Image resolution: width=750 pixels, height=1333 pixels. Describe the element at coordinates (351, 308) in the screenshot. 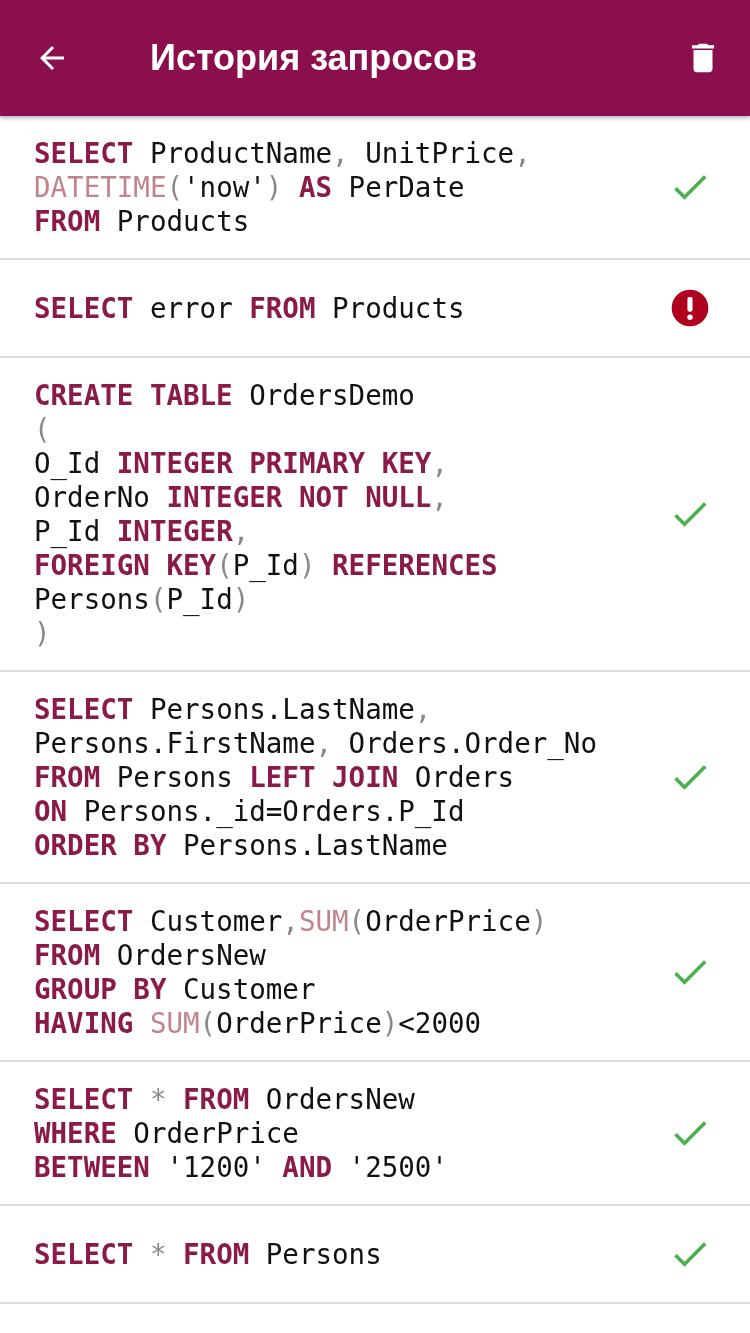

I see `sql-query: SELECT error FROM Products` at that location.